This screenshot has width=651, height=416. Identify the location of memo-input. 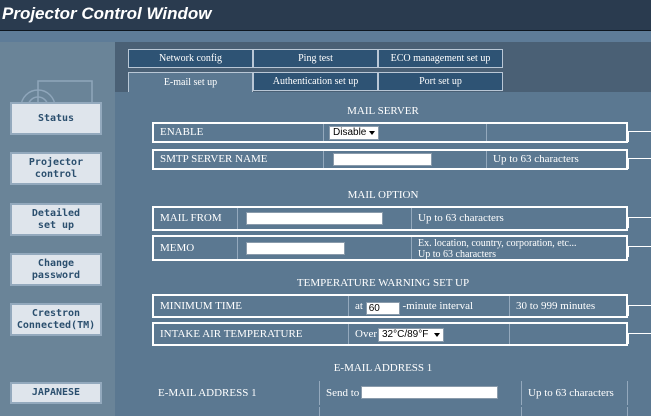
(295, 248).